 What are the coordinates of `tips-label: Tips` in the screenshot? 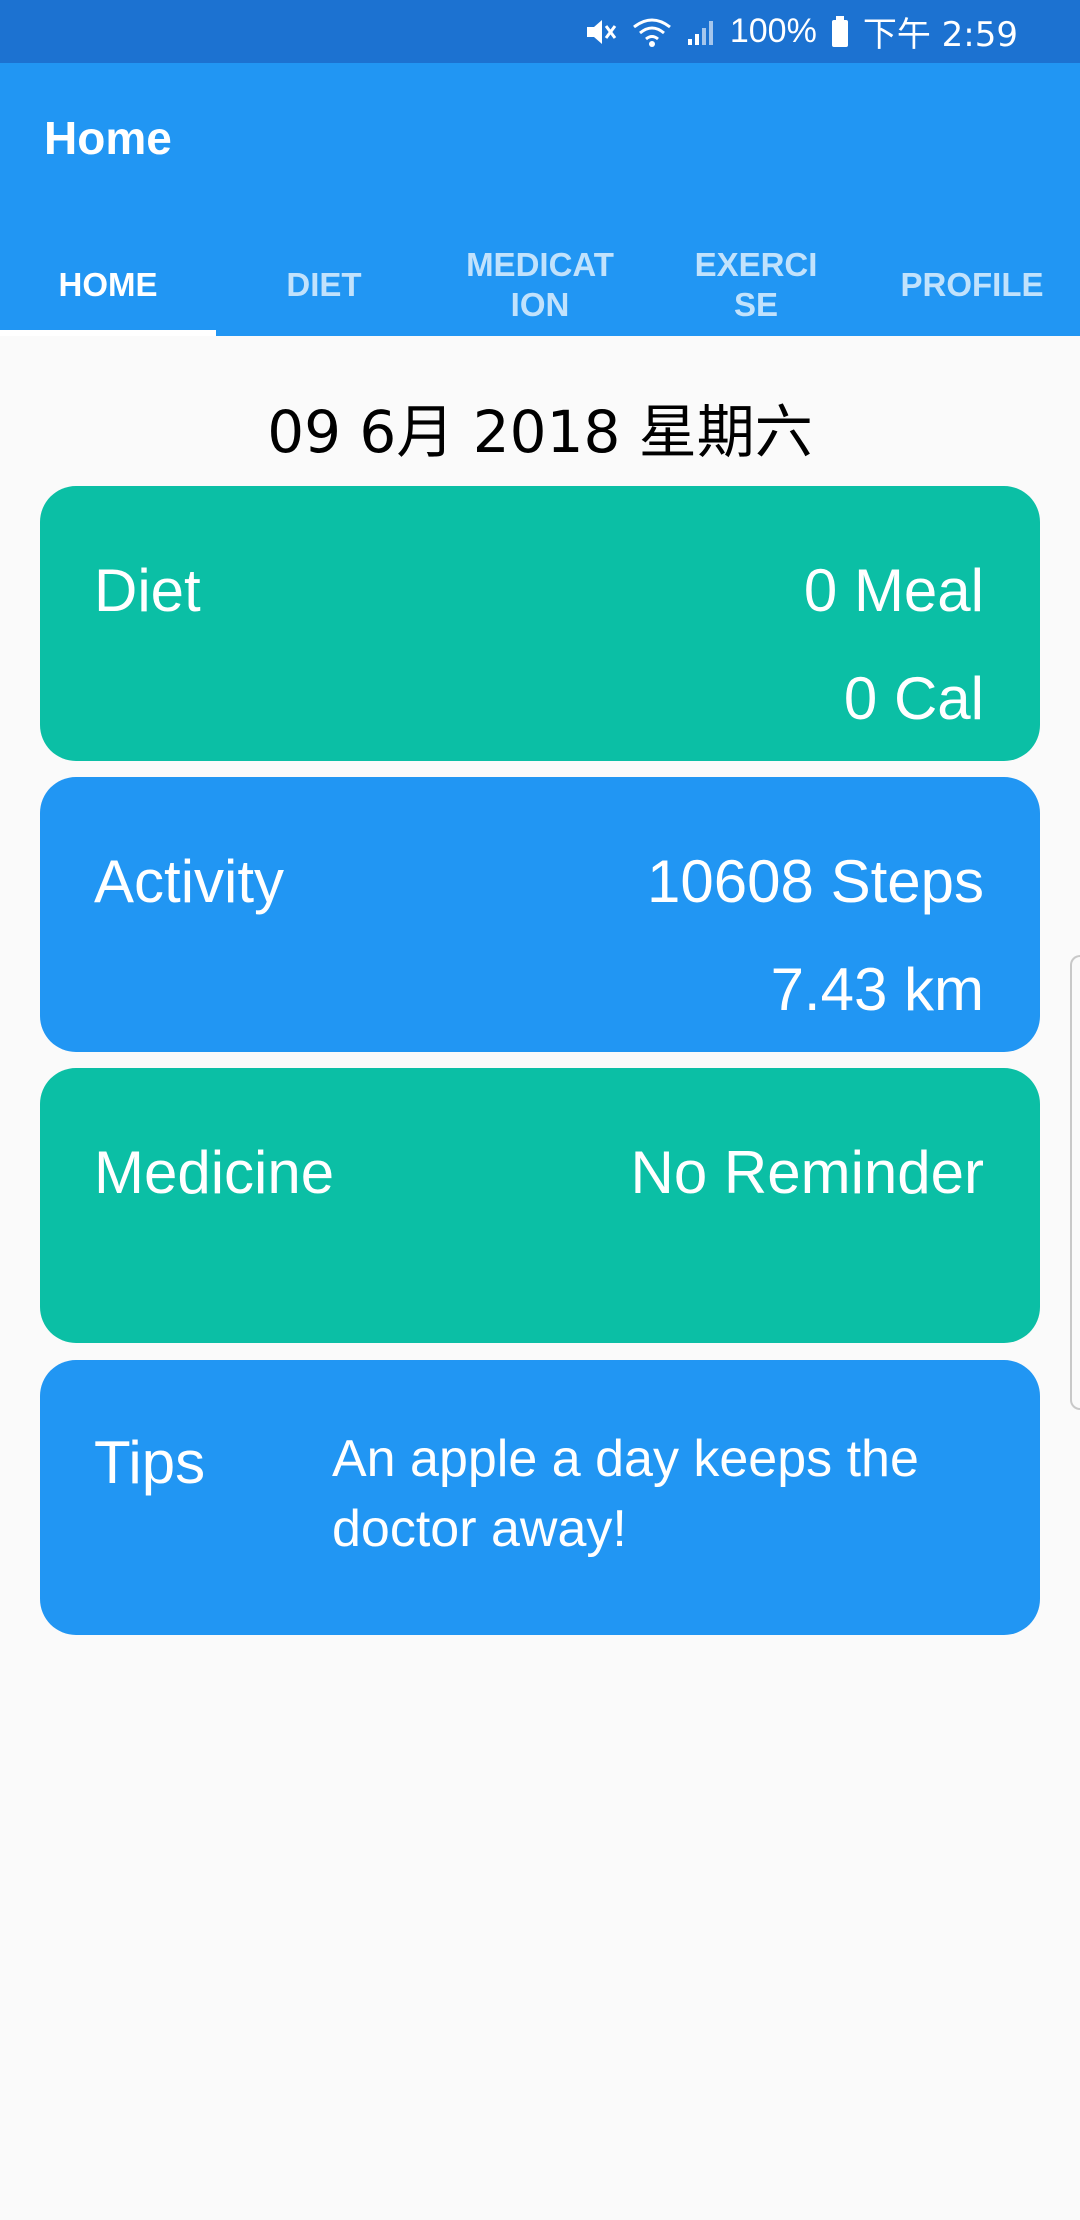 It's located at (150, 1462).